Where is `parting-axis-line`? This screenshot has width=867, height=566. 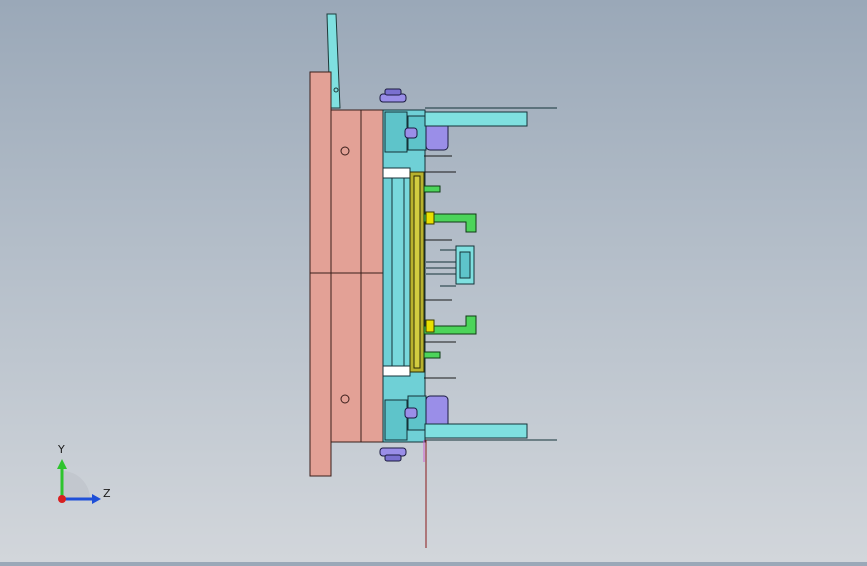
parting-axis-line is located at coordinates (425, 494).